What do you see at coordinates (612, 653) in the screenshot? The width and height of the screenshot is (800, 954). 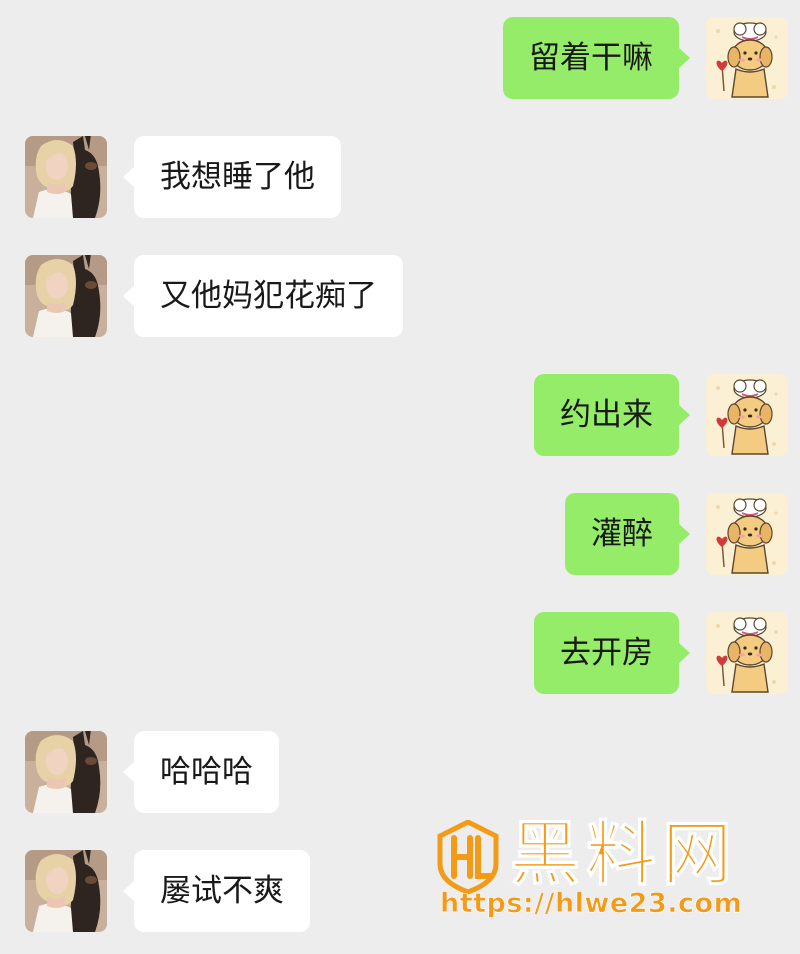 I see `message-bubble-sent: 去开房` at bounding box center [612, 653].